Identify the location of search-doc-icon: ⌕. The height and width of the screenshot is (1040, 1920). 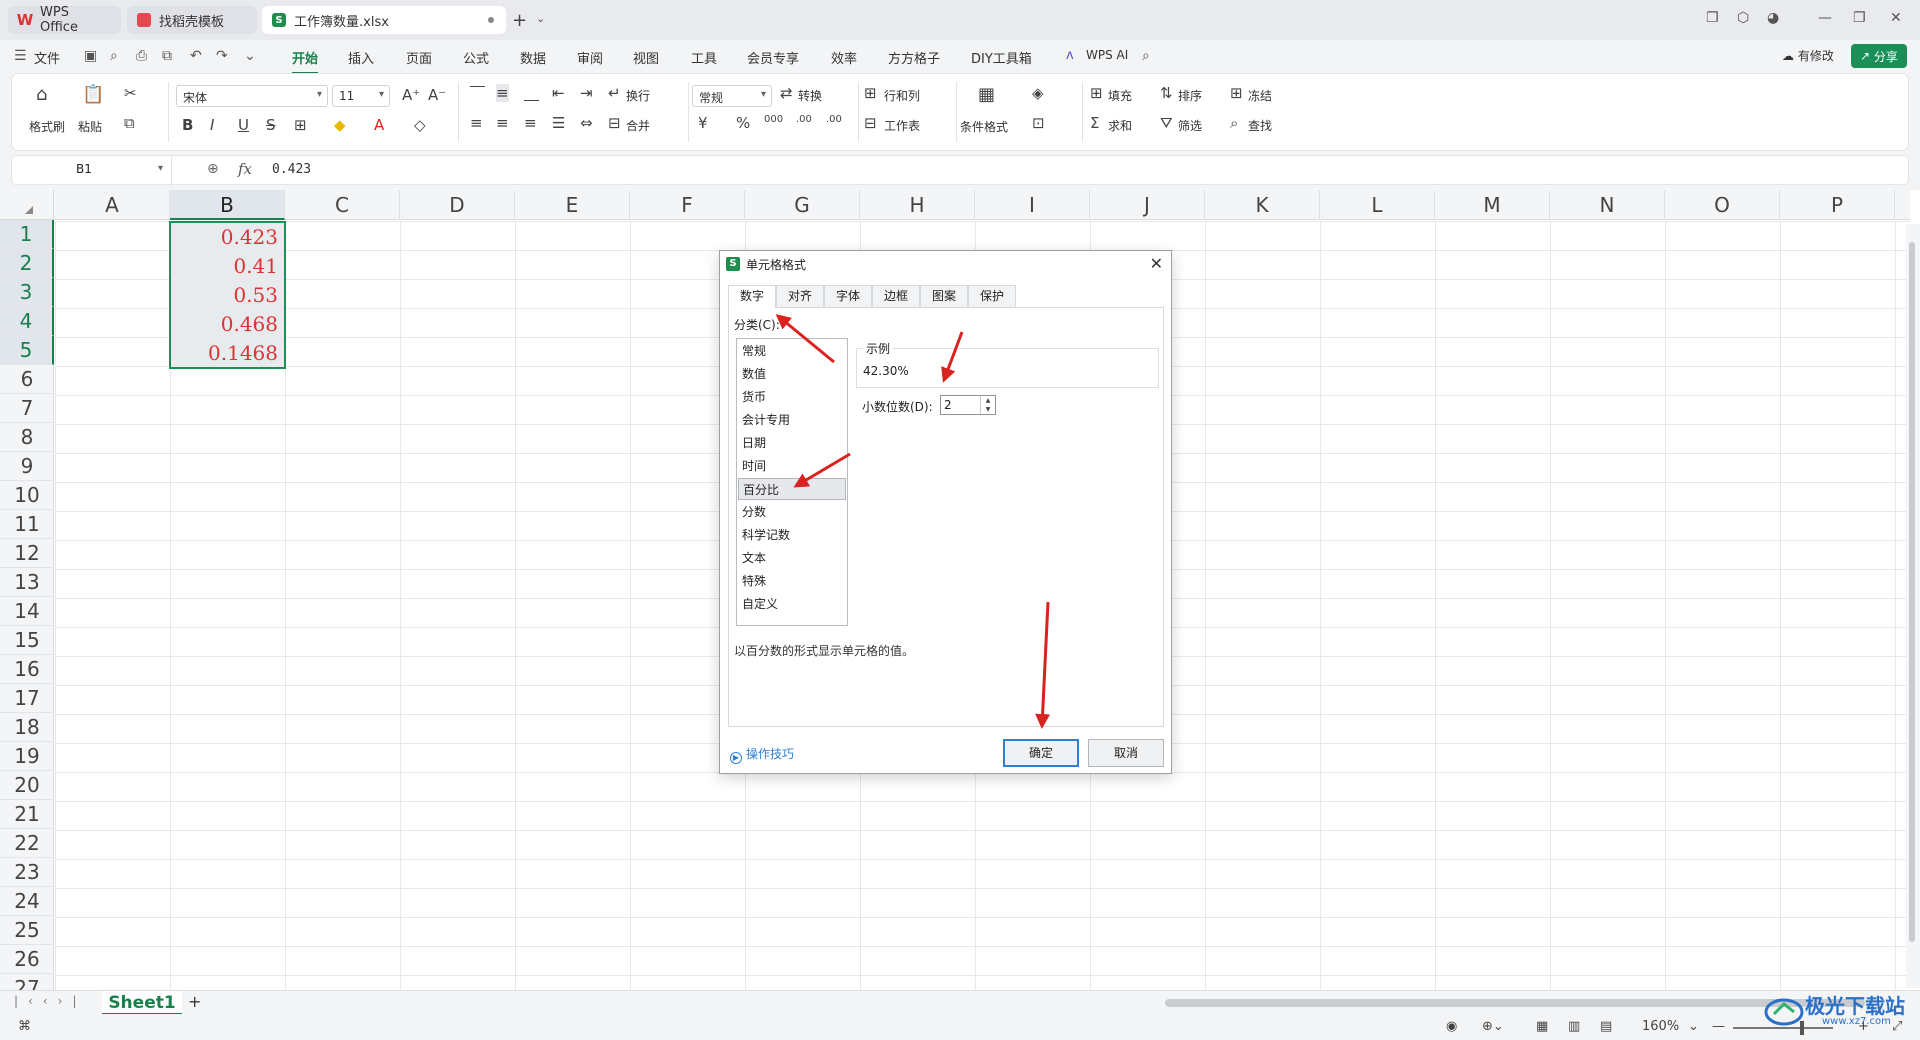
(114, 56).